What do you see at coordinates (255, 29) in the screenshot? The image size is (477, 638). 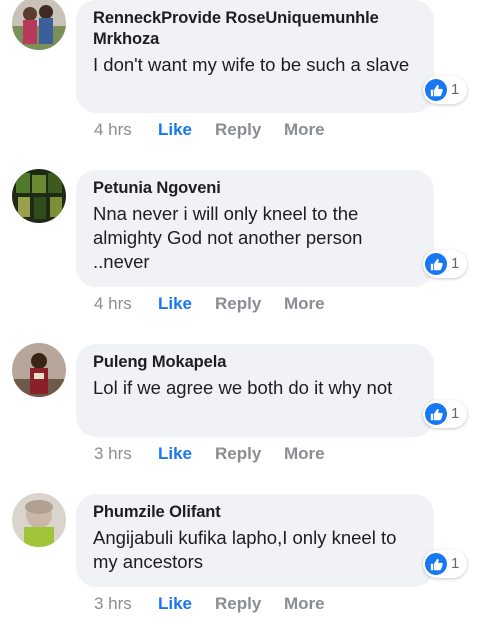 I see `comment-author: RenneckProvide RoseUniquemunhle Mrkhoza` at bounding box center [255, 29].